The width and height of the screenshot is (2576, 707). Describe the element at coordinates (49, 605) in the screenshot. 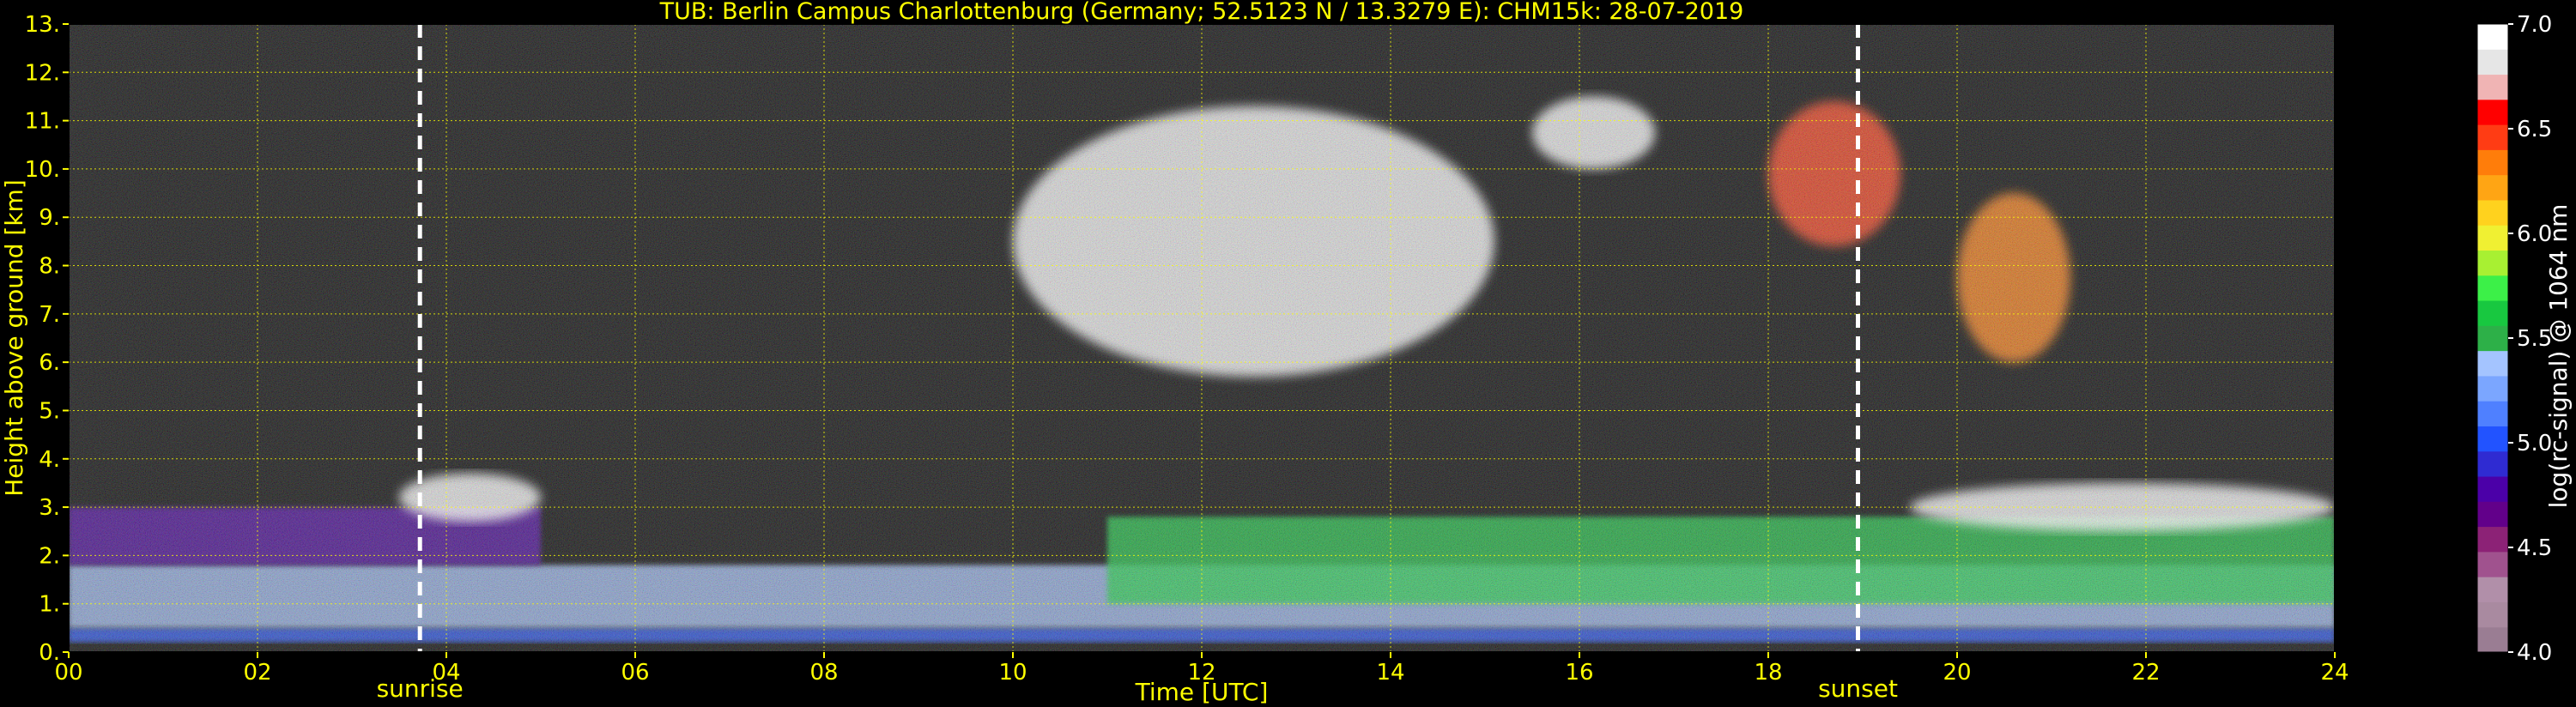

I see `y-tick-label: 1.` at that location.